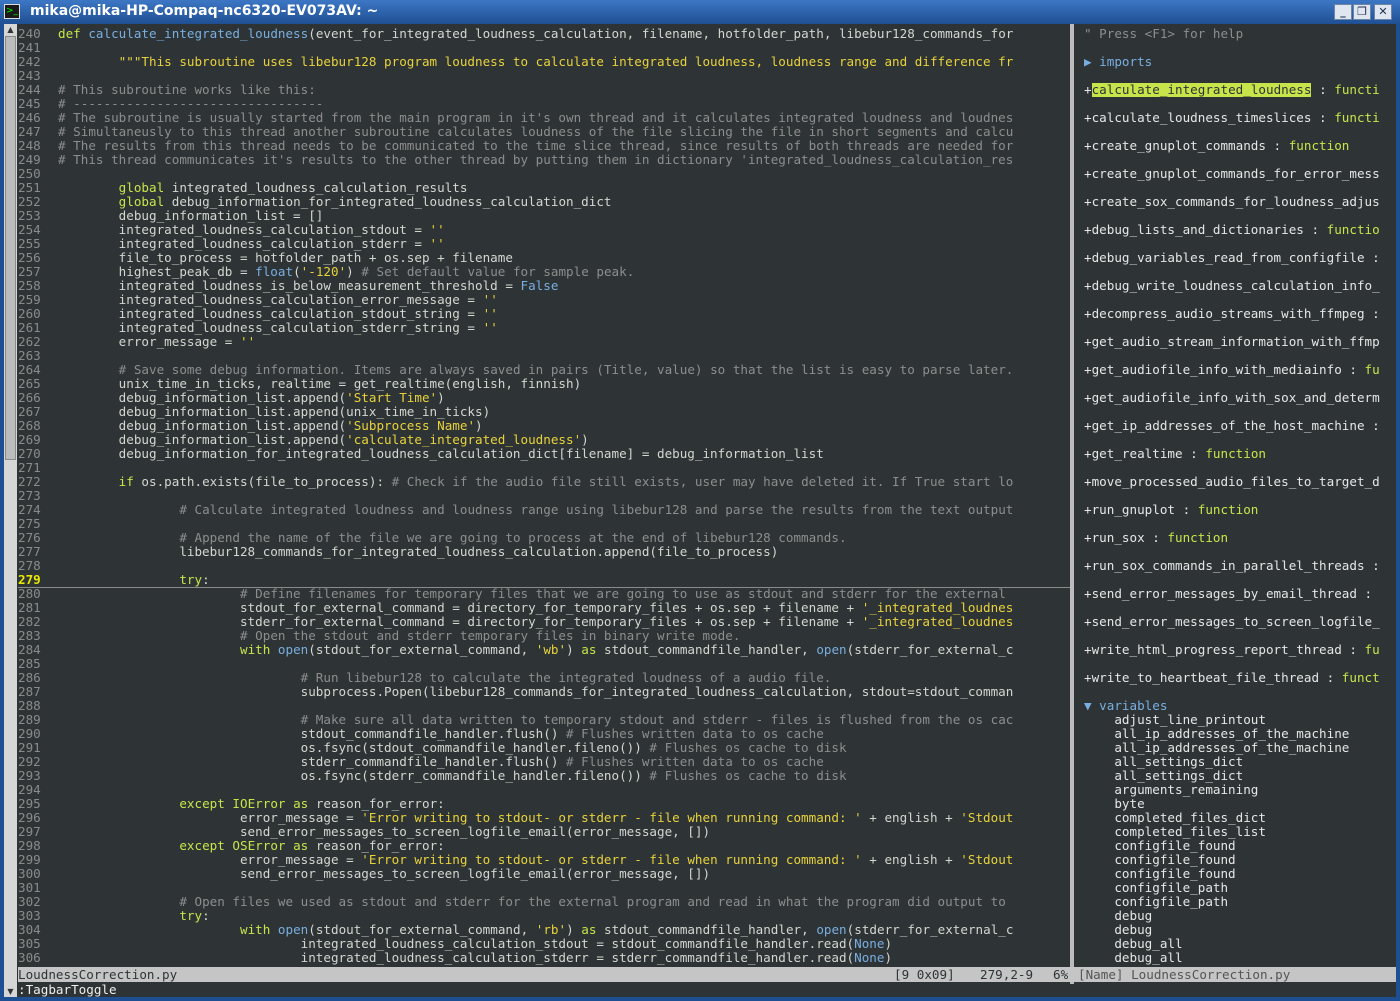 This screenshot has height=1001, width=1400. Describe the element at coordinates (1240, 594) in the screenshot. I see `tagbar-item: +send_error_messages_by_email_thread :` at that location.